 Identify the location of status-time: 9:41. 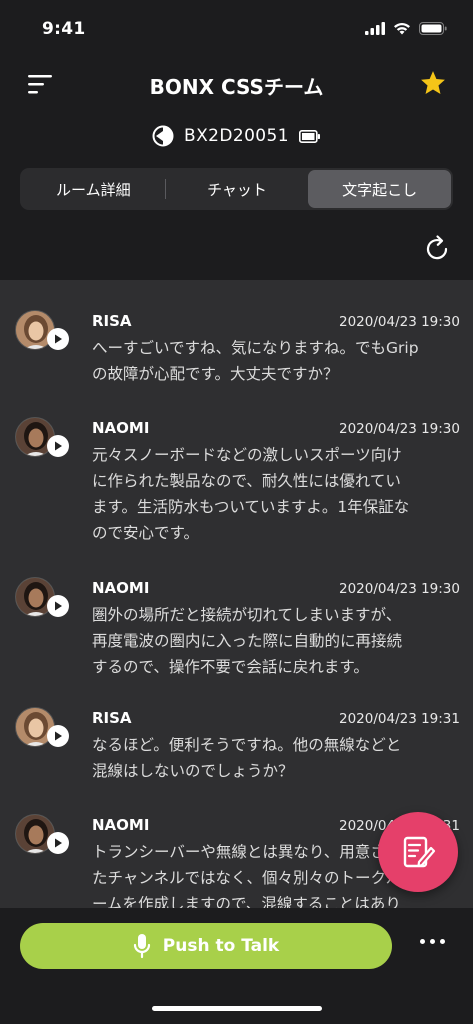
(64, 29).